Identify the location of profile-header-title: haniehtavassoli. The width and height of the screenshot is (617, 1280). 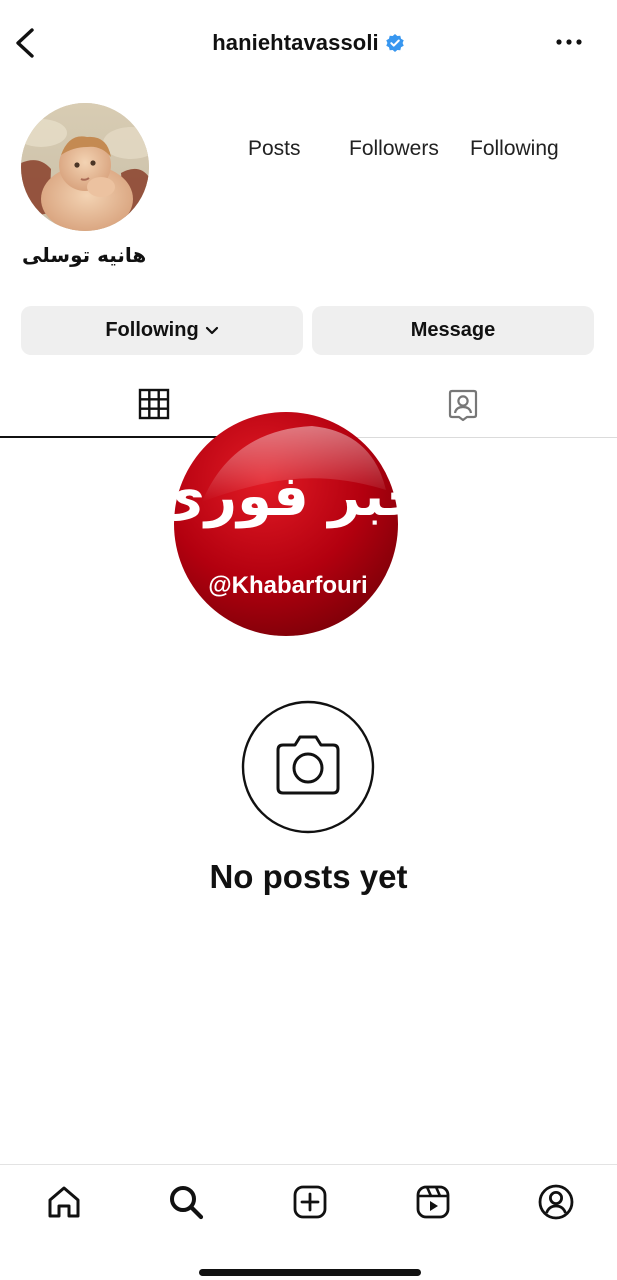
(308, 43).